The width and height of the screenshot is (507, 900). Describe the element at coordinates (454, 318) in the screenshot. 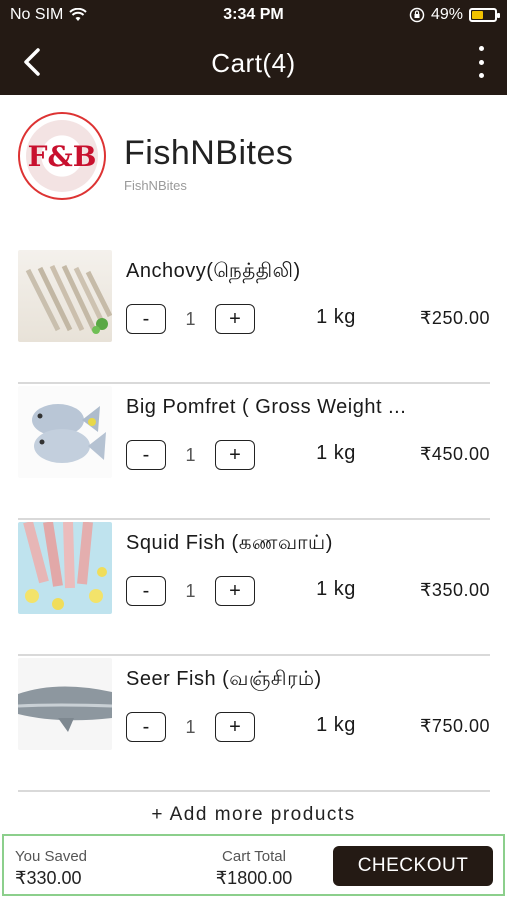

I see `product-price: ₹250.00` at that location.